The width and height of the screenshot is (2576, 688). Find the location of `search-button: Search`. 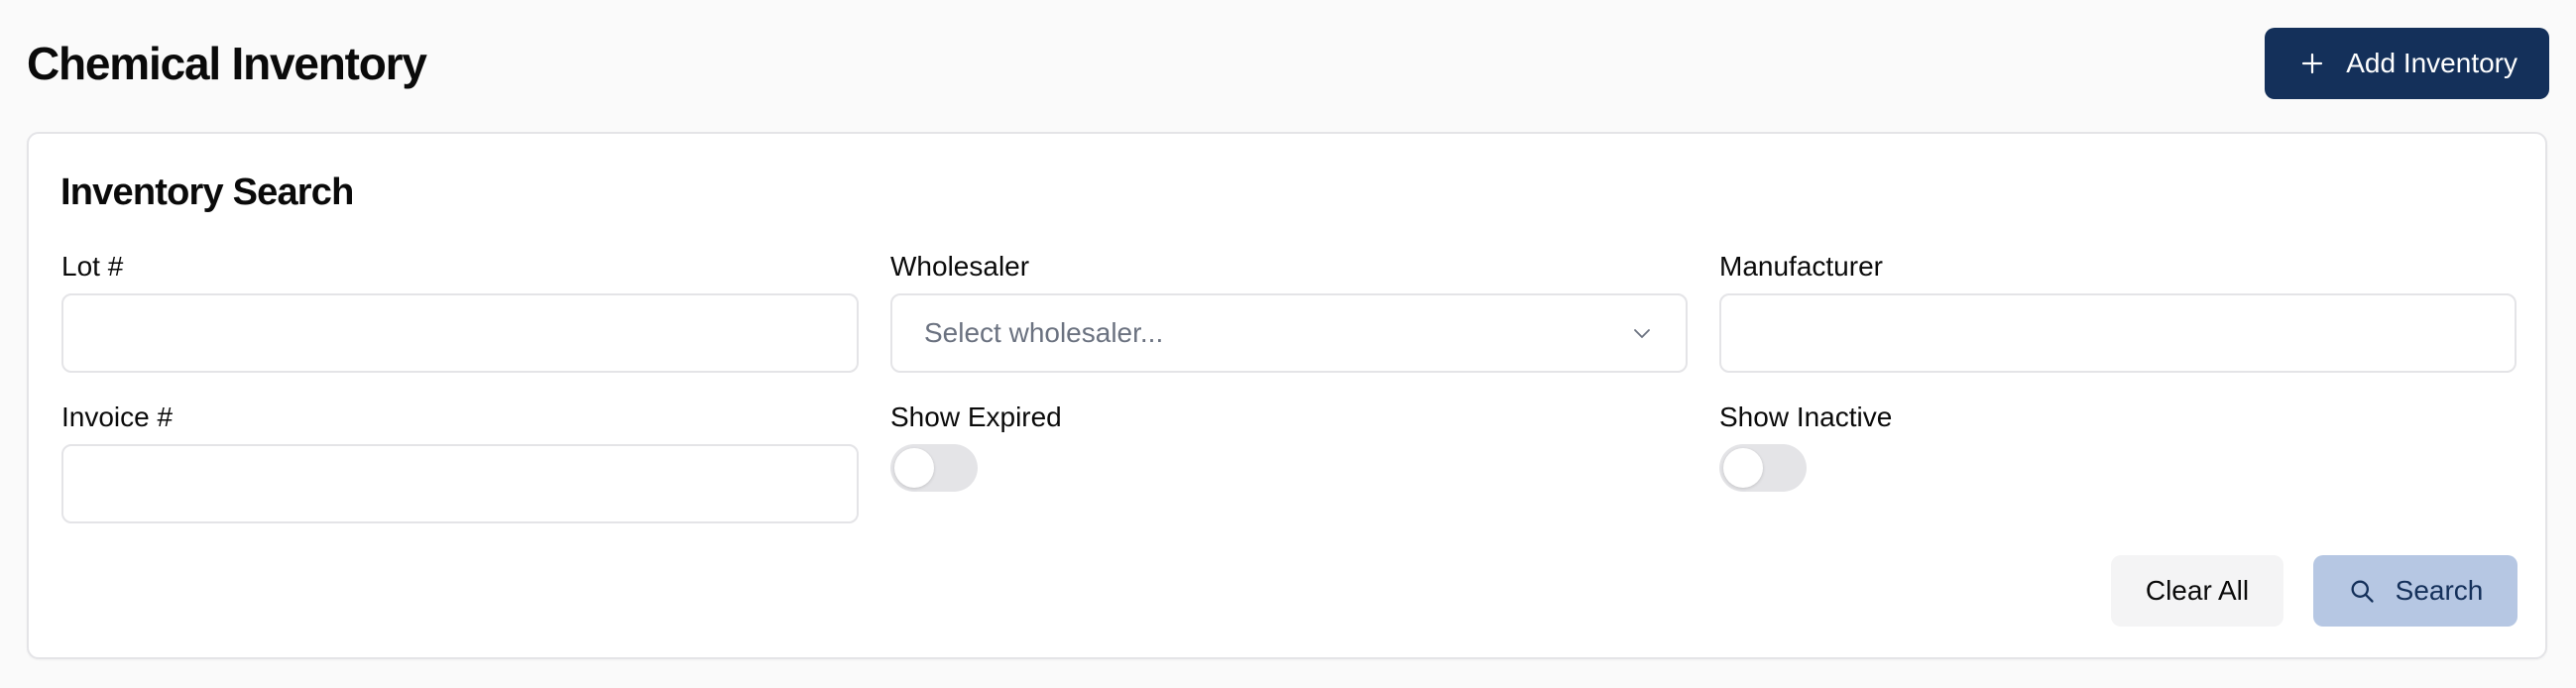

search-button: Search is located at coordinates (2415, 591).